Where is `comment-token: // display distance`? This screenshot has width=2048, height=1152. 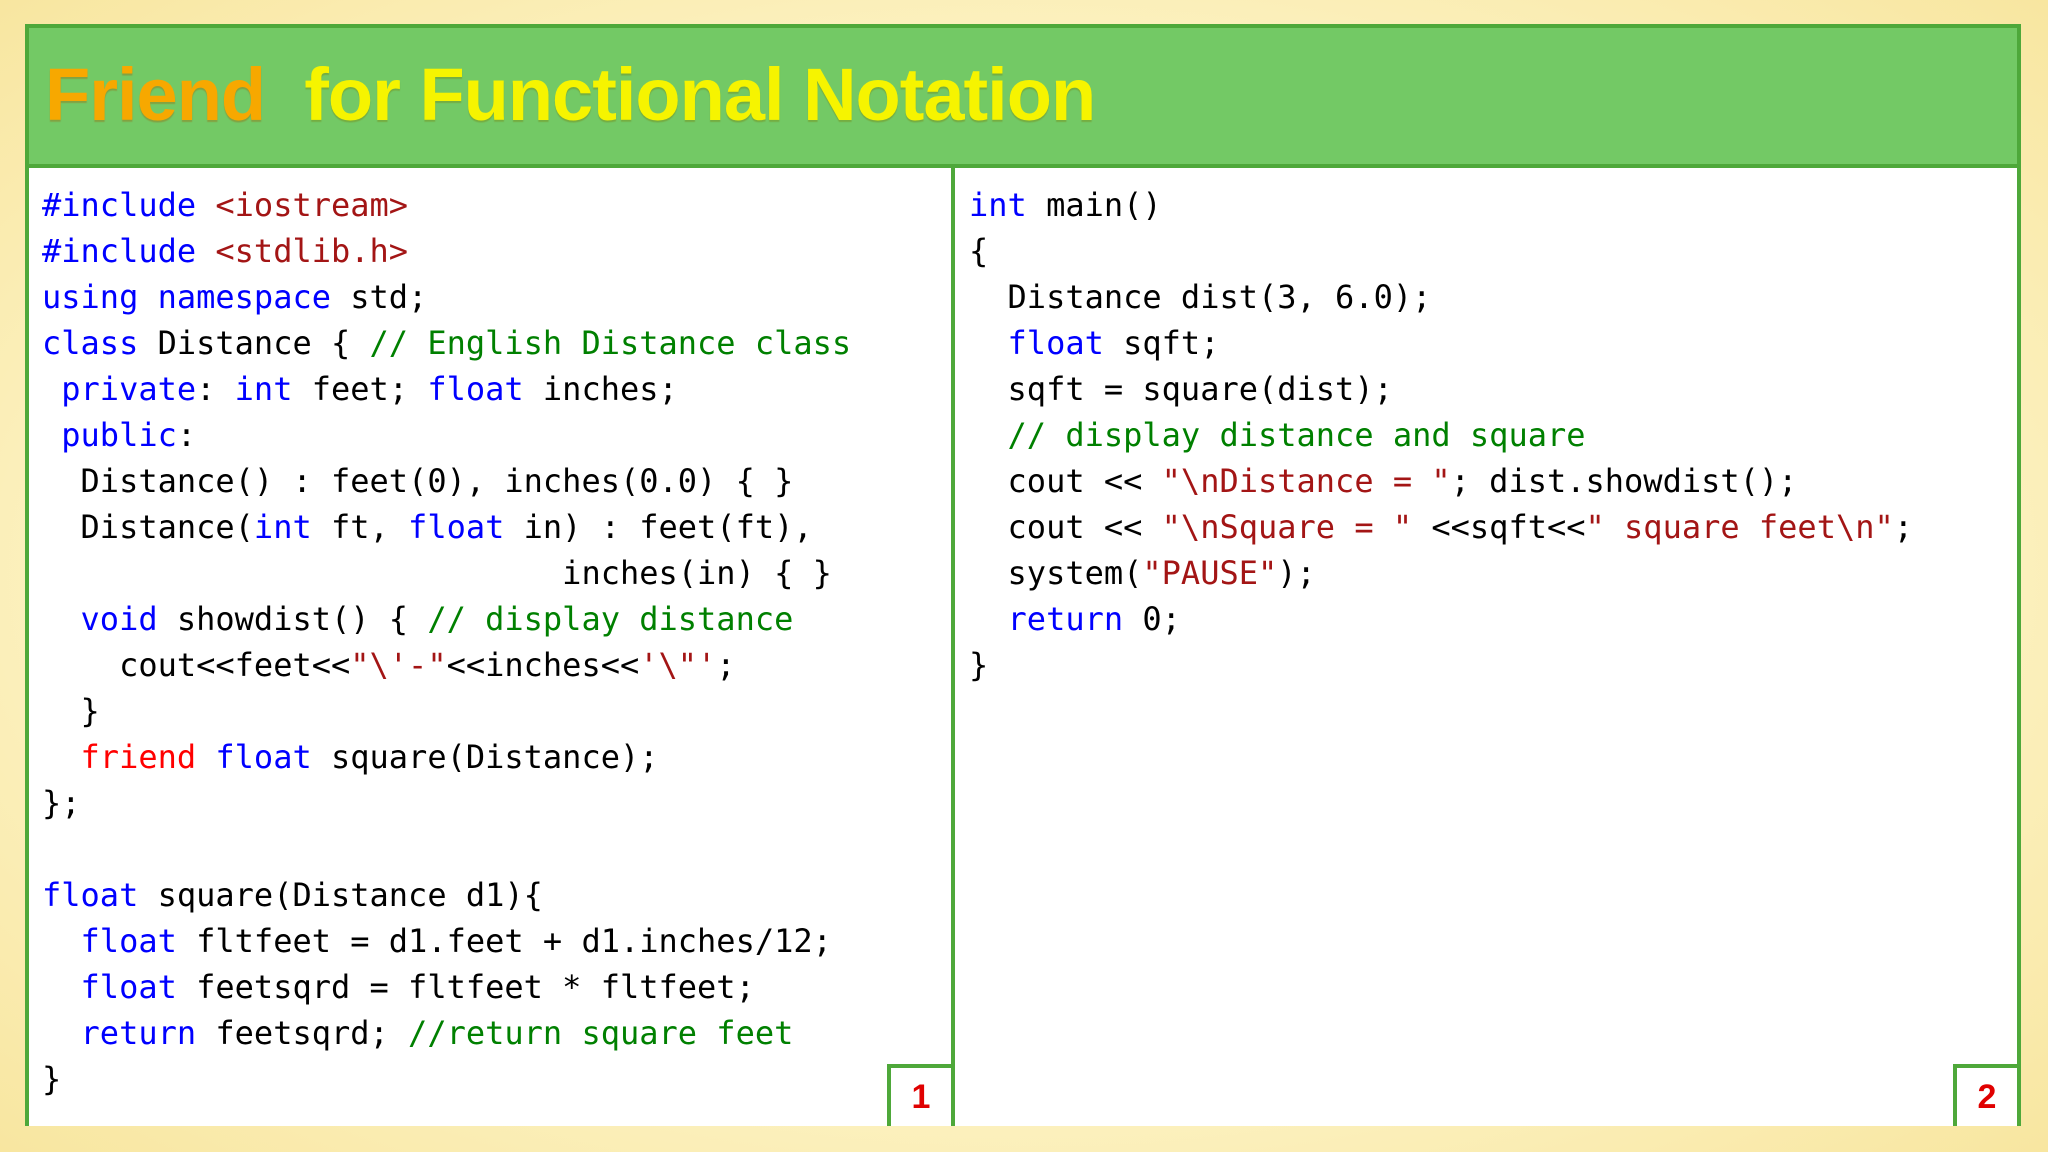
comment-token: // display distance is located at coordinates (610, 619).